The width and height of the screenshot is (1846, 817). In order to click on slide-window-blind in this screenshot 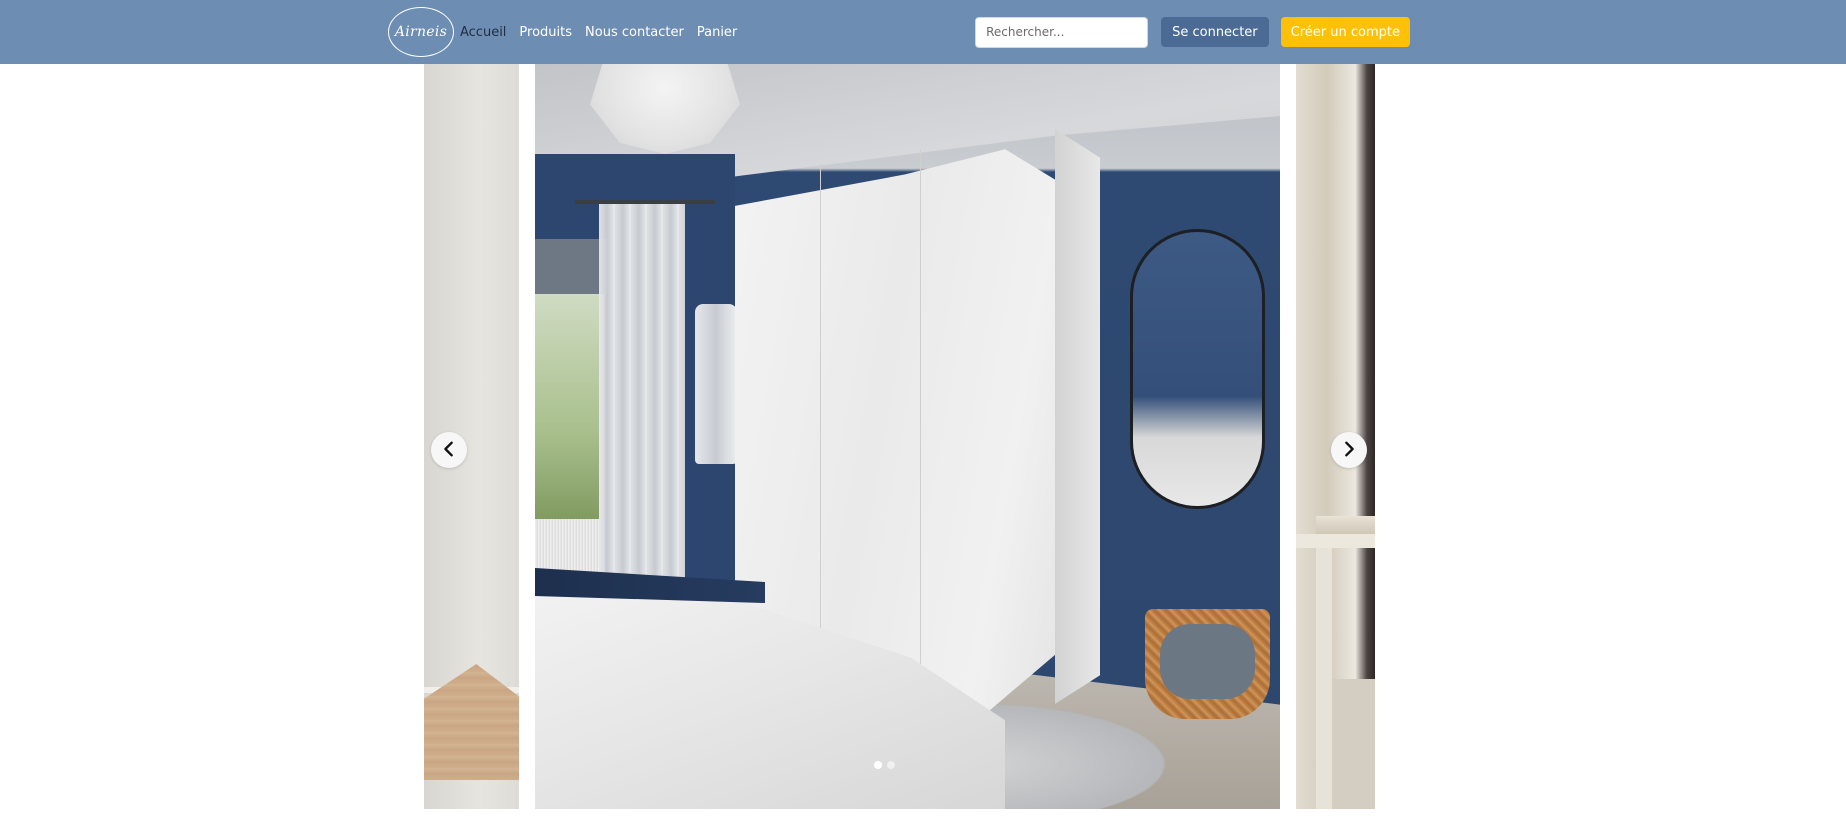, I will do `click(571, 266)`.